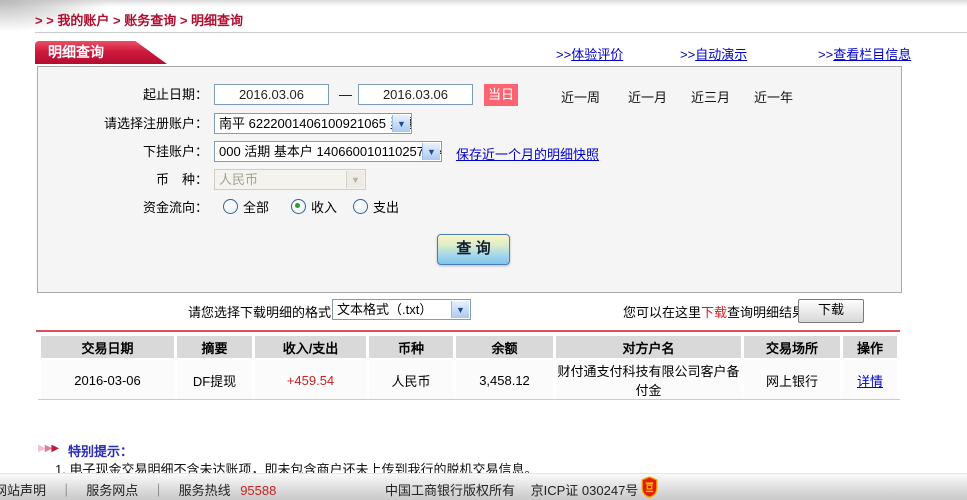  Describe the element at coordinates (468, 331) in the screenshot. I see `table-top-rule` at that location.